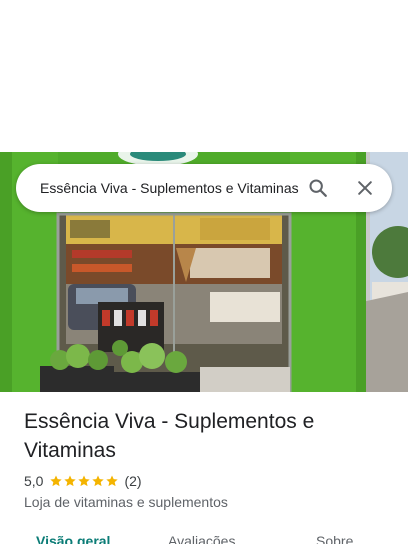  I want to click on star-rating, so click(84, 481).